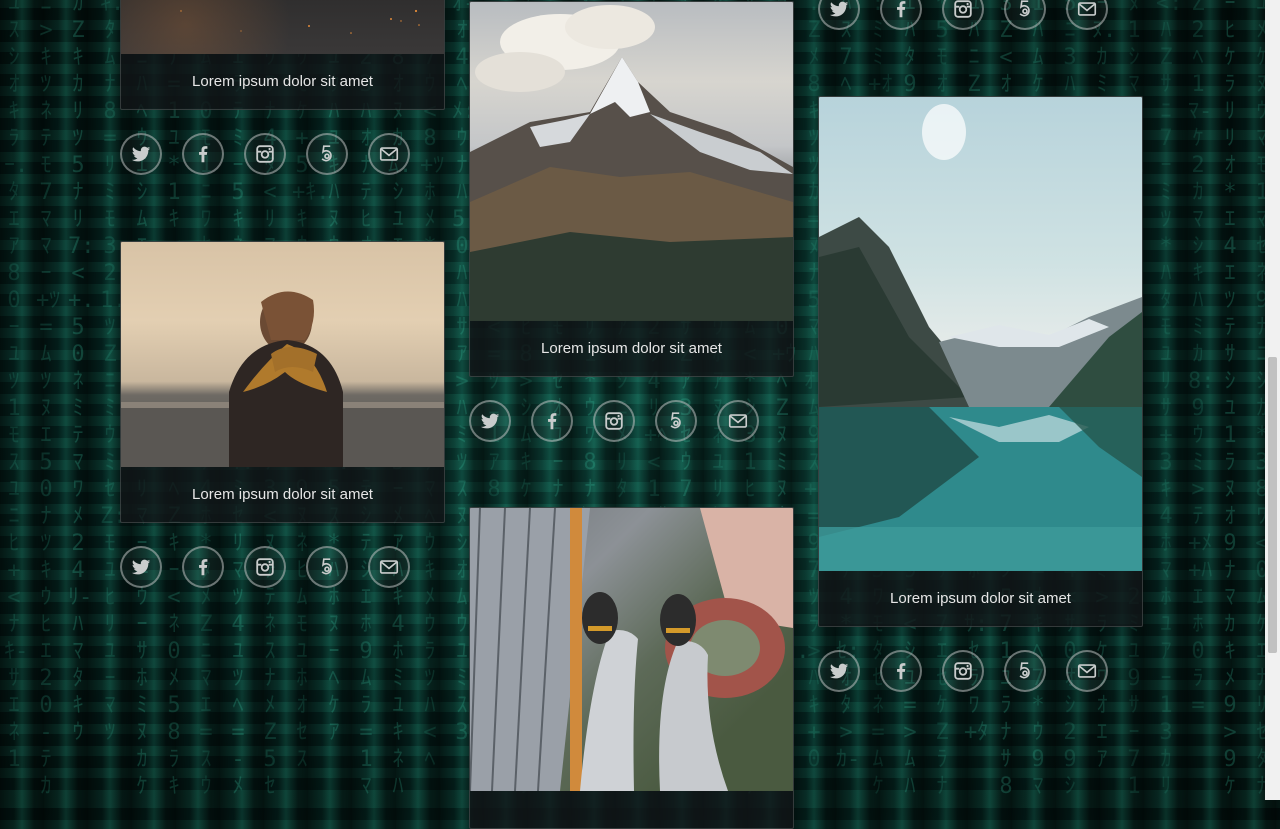 This screenshot has height=829, width=1280. I want to click on card-caption, so click(631, 809).